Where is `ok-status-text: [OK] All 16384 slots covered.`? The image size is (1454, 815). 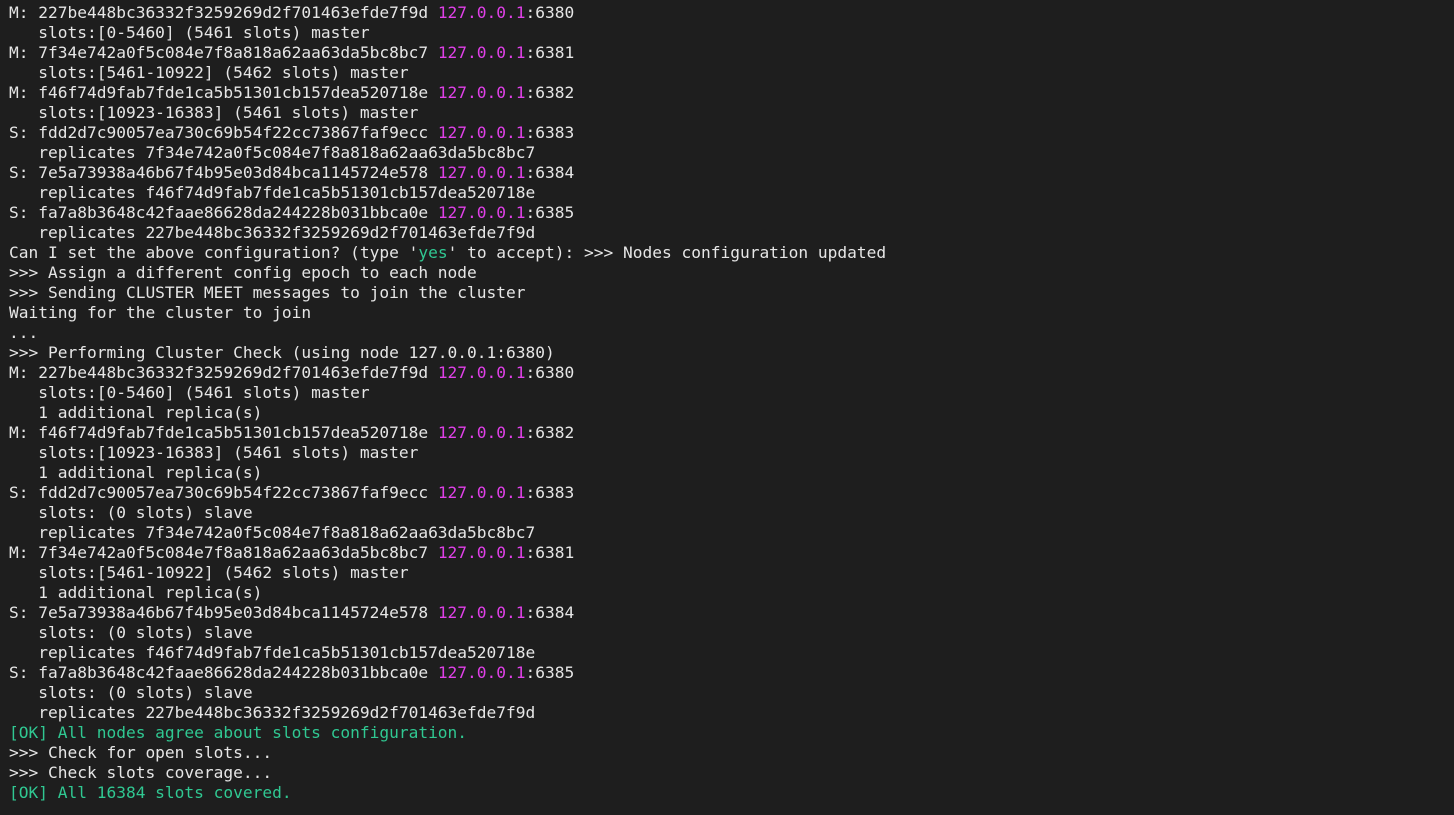
ok-status-text: [OK] All 16384 slots covered. is located at coordinates (150, 792).